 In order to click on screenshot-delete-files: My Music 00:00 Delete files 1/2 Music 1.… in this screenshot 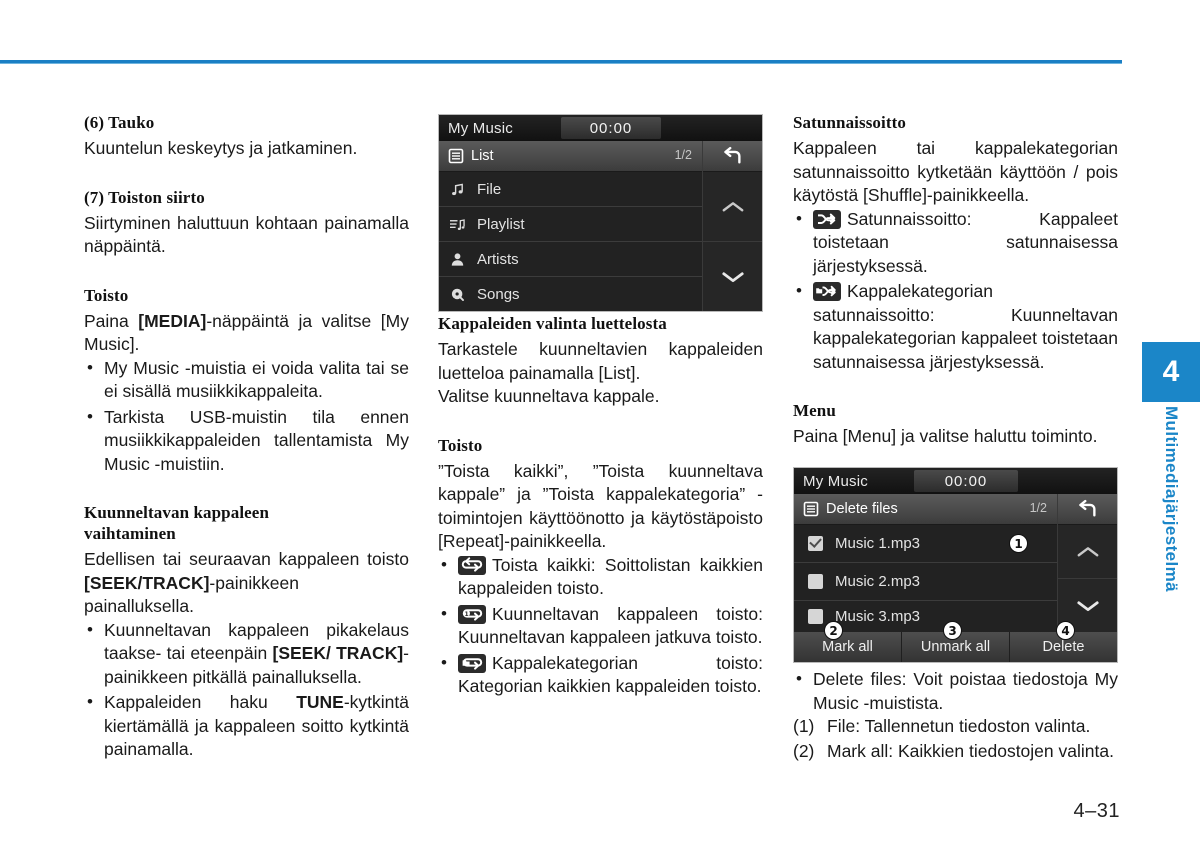, I will do `click(955, 565)`.